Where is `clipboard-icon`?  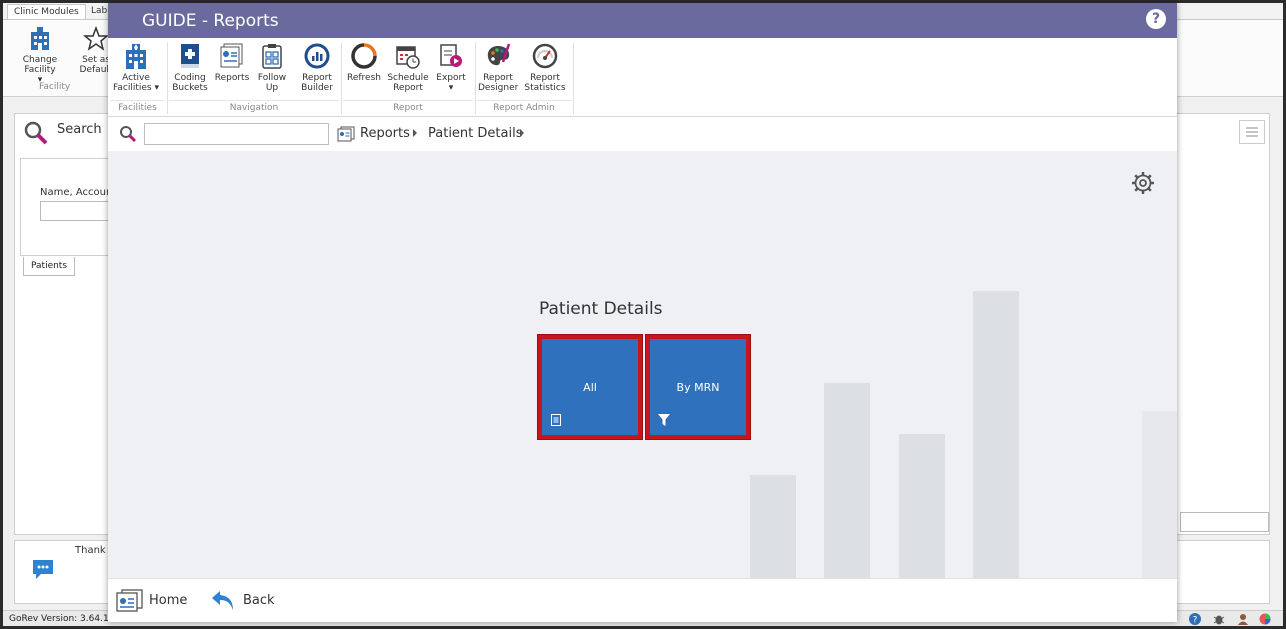 clipboard-icon is located at coordinates (272, 56).